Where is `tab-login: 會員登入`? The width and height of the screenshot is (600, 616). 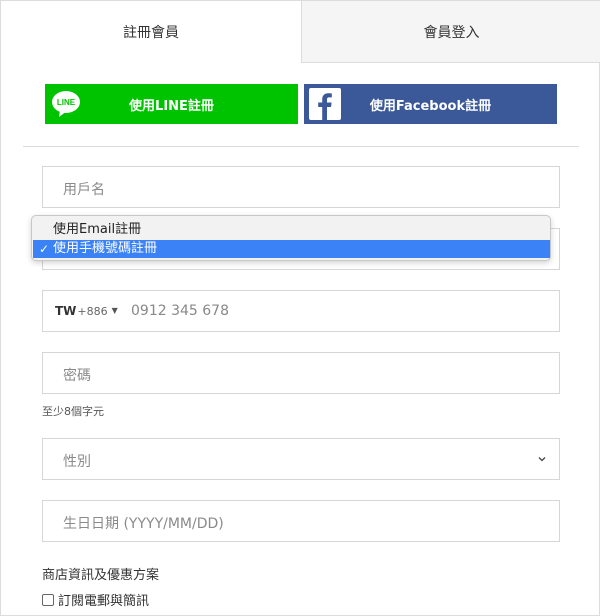 tab-login: 會員登入 is located at coordinates (450, 32).